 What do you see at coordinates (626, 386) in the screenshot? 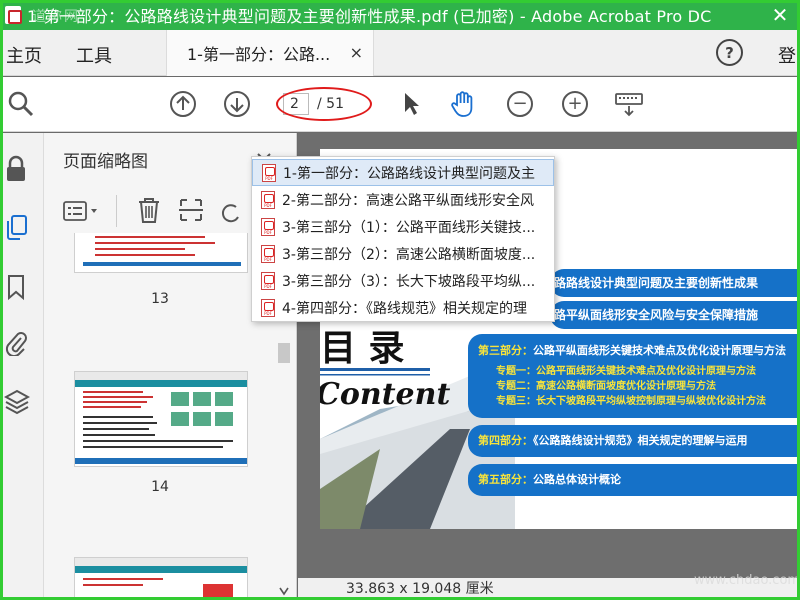
I see `topic-2-text: 高速公路横断面坡度优化设计原理与方法` at bounding box center [626, 386].